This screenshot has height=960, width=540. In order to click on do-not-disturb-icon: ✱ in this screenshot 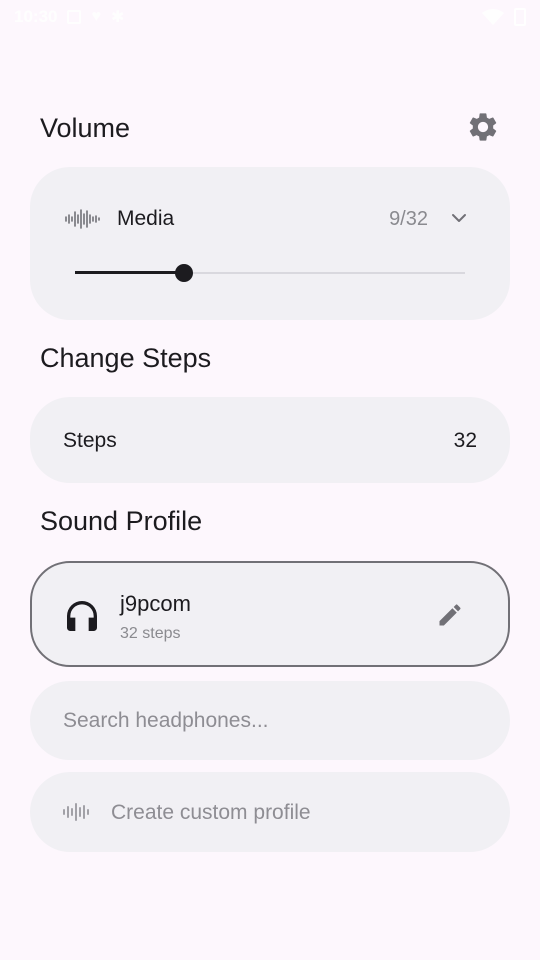, I will do `click(117, 17)`.